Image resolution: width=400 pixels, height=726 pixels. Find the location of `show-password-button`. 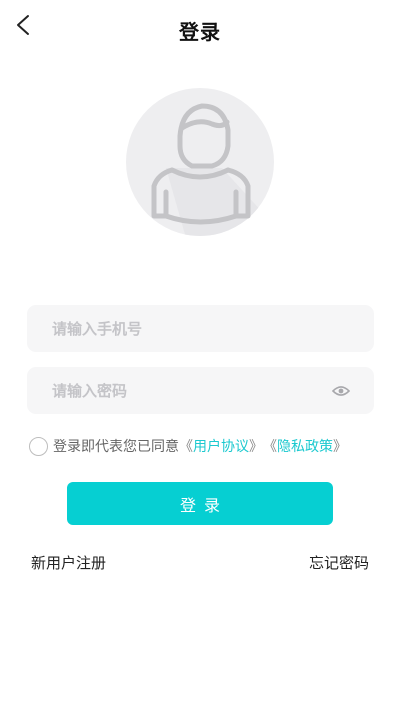

show-password-button is located at coordinates (341, 390).